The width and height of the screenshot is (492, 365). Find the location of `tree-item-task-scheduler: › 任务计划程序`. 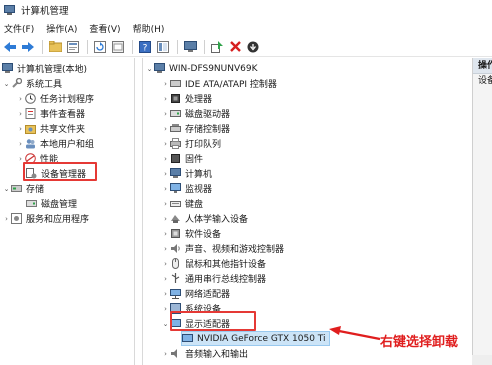

tree-item-task-scheduler: › 任务计划程序 is located at coordinates (55, 98).